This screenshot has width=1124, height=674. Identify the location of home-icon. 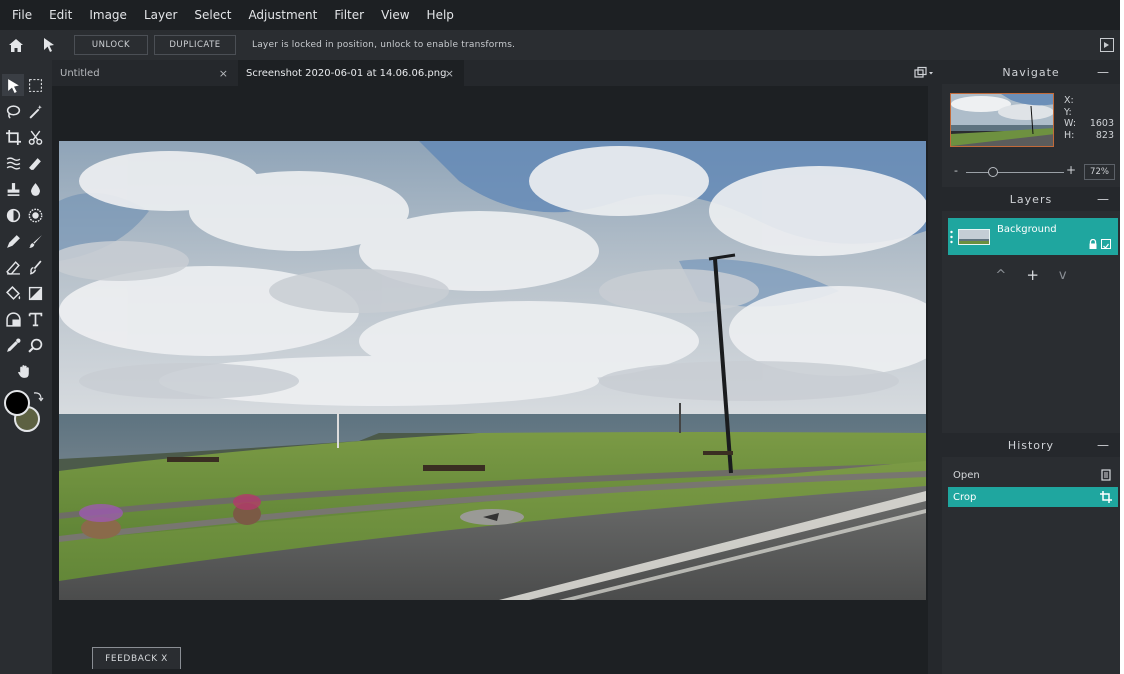
(16, 45).